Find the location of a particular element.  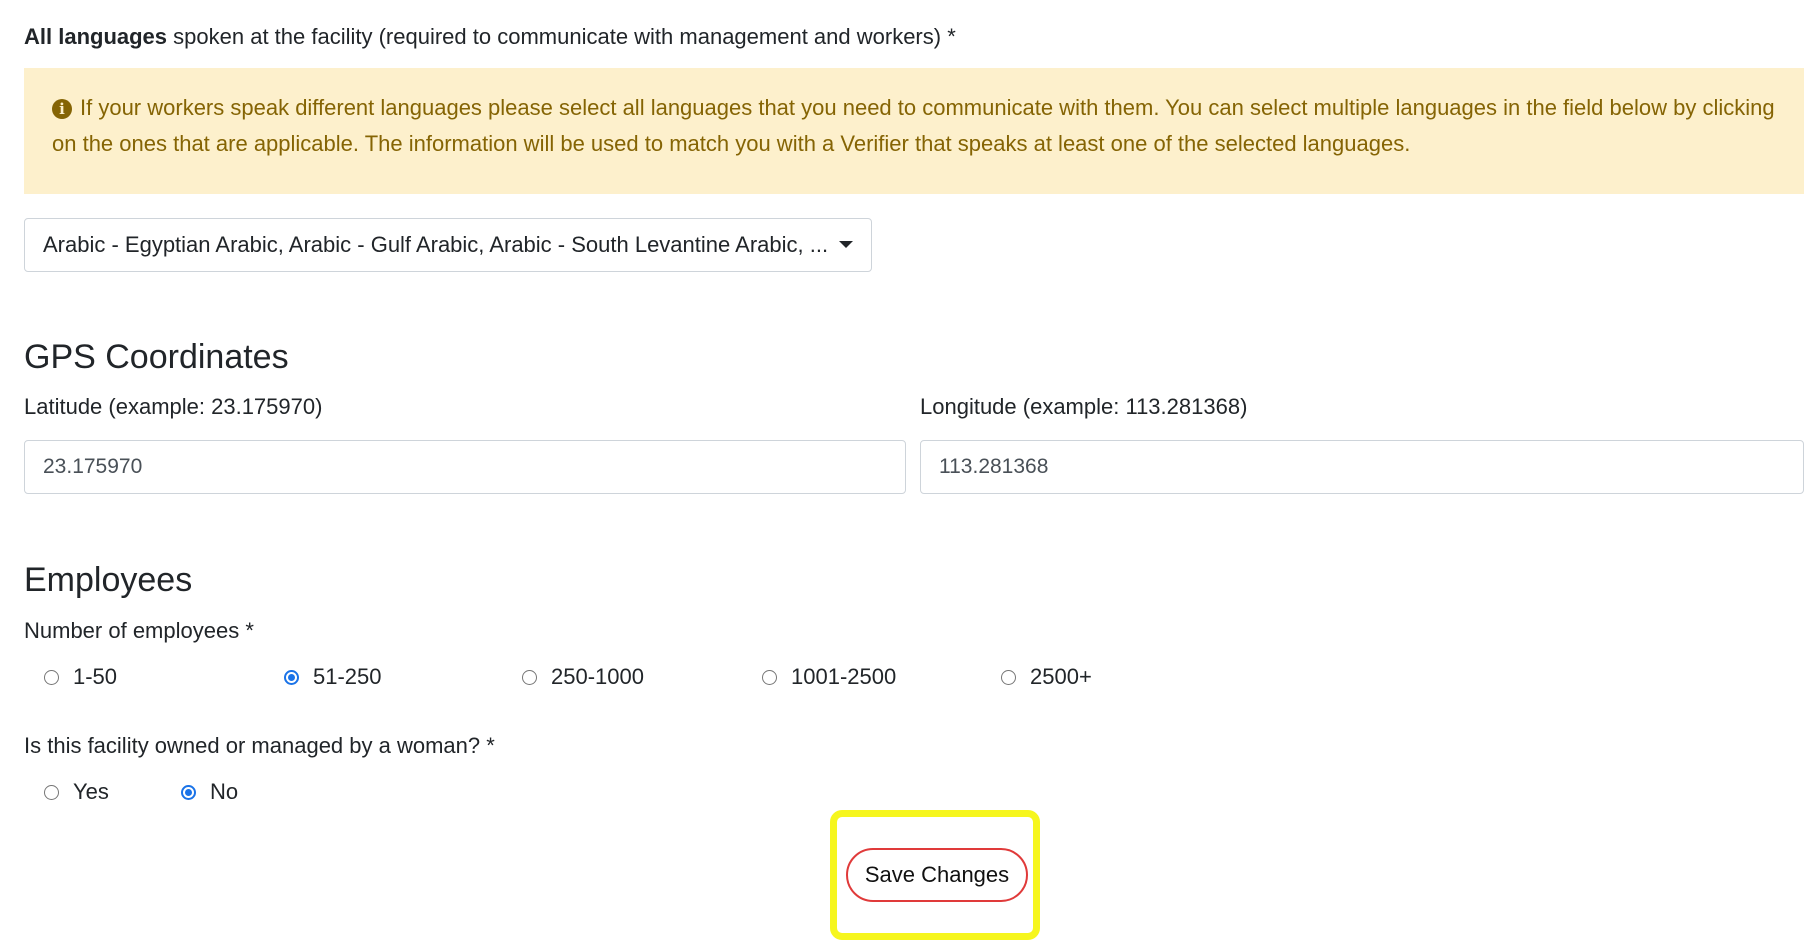

employee-count-option-1-50: 1-50 is located at coordinates (80, 677).